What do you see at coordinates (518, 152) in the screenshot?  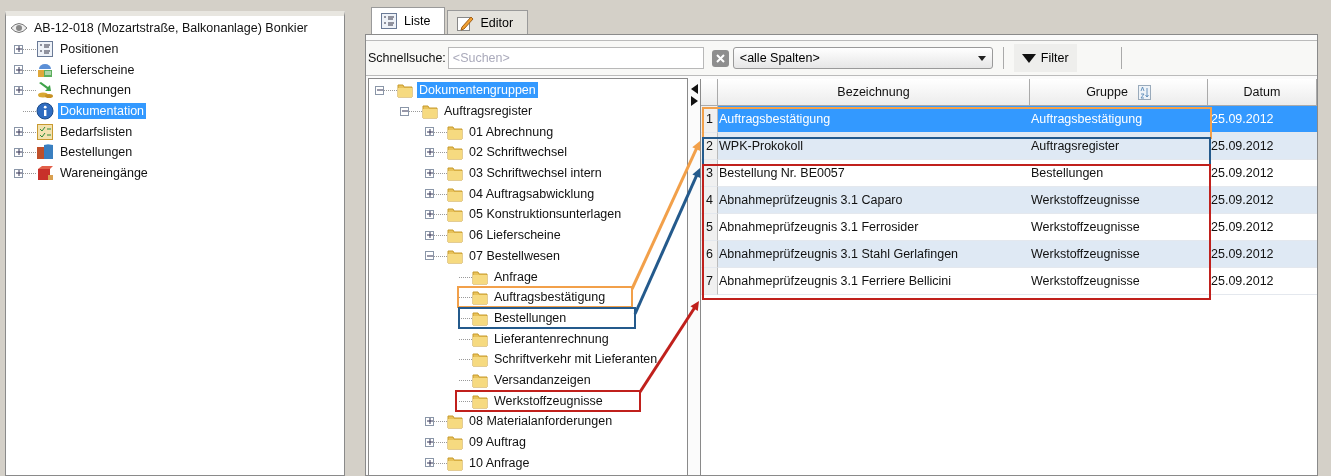 I see `tree-item: 02 Schriftwechsel` at bounding box center [518, 152].